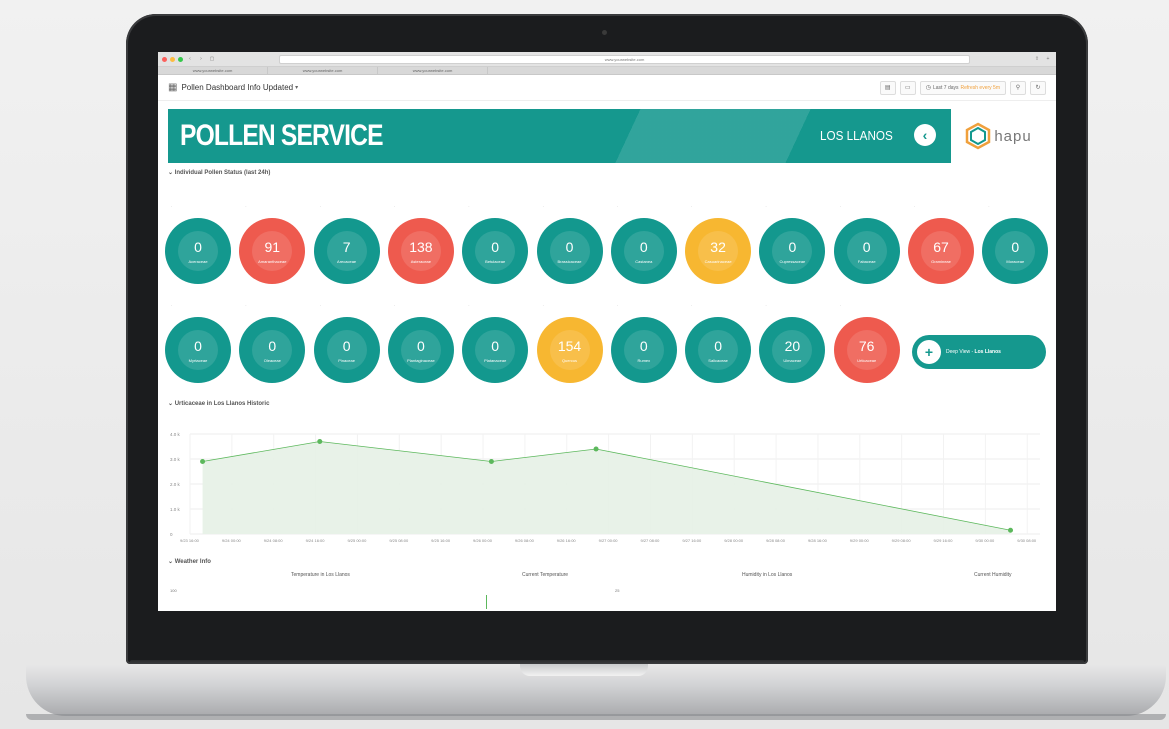 The image size is (1169, 729). What do you see at coordinates (792, 350) in the screenshot?
I see `pollen-gauge: 20 Ulmaceae` at bounding box center [792, 350].